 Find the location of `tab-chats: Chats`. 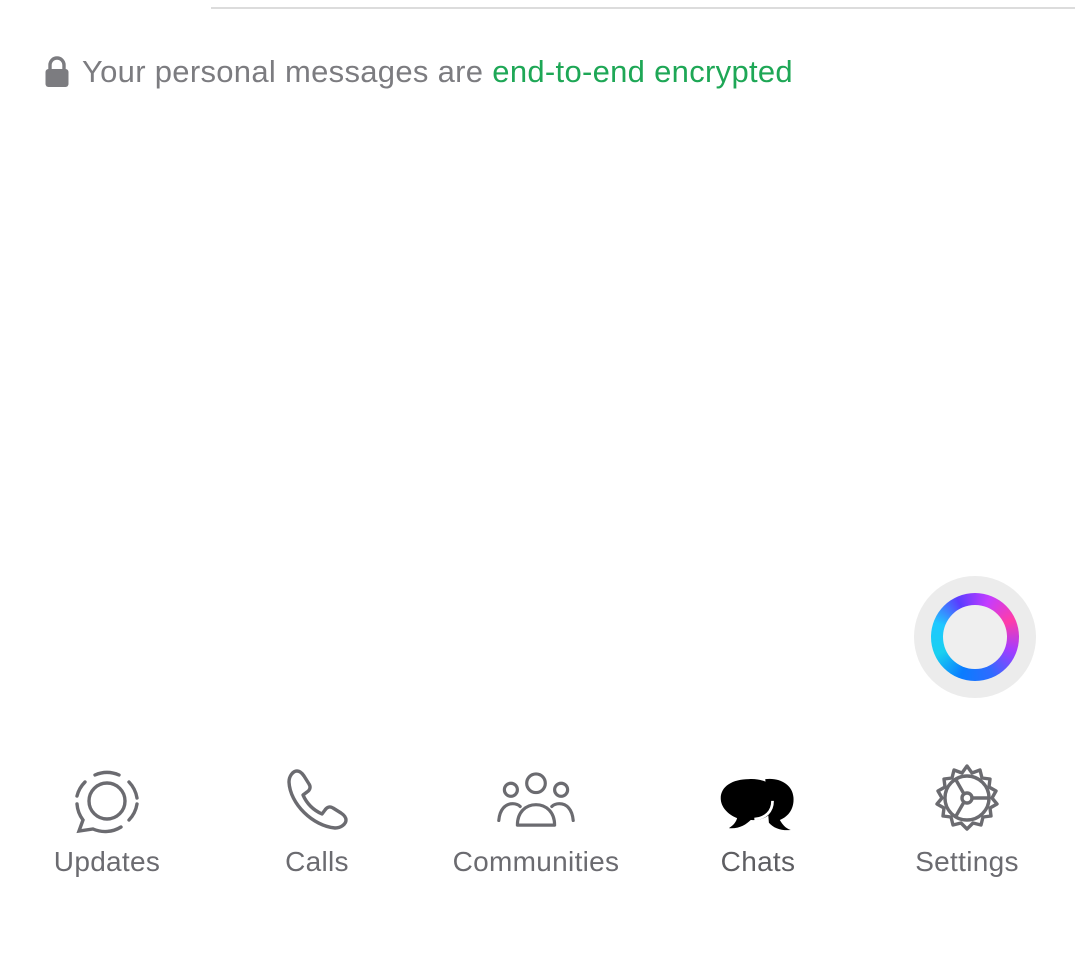

tab-chats: Chats is located at coordinates (758, 825).